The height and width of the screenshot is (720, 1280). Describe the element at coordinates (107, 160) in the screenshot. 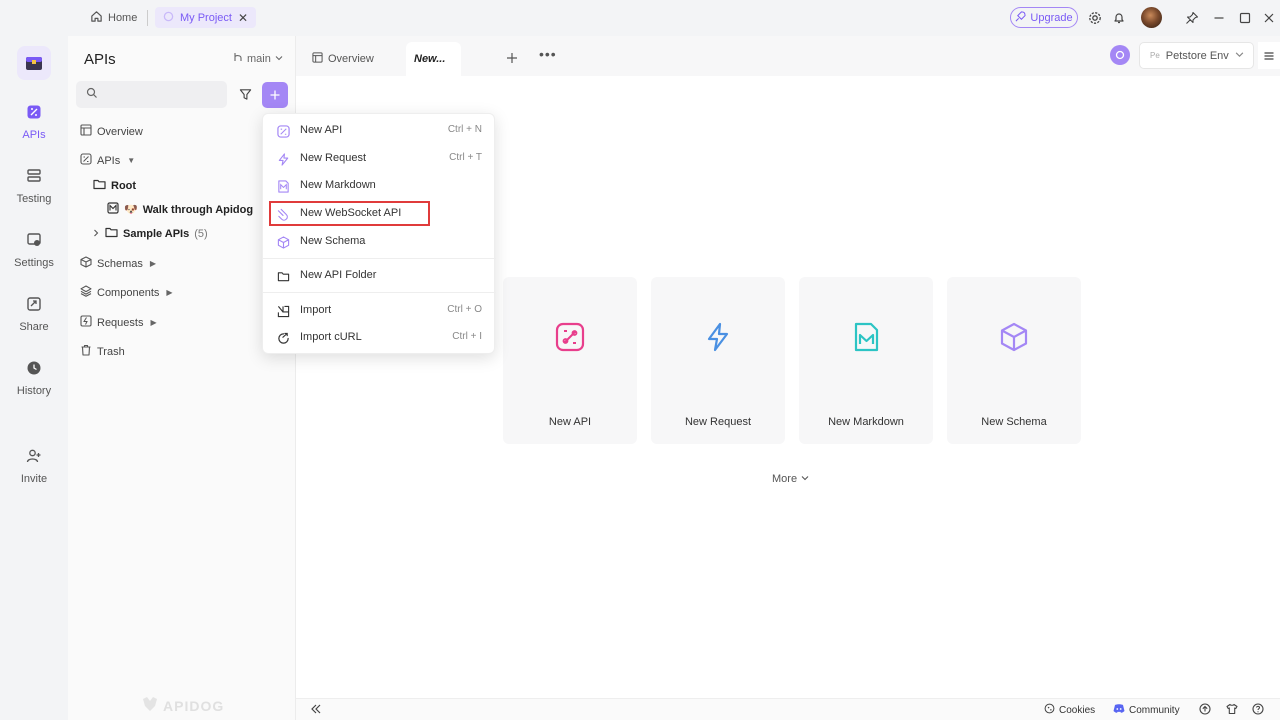

I see `tree-item-apis: APIs ▼` at that location.